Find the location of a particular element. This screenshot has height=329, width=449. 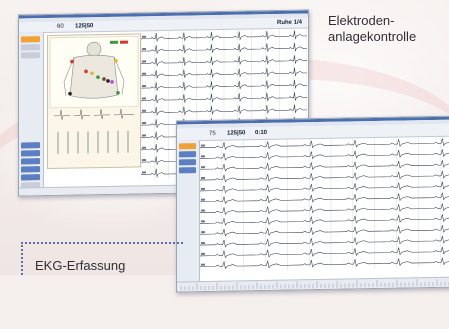

callout-line is located at coordinates (102, 243).